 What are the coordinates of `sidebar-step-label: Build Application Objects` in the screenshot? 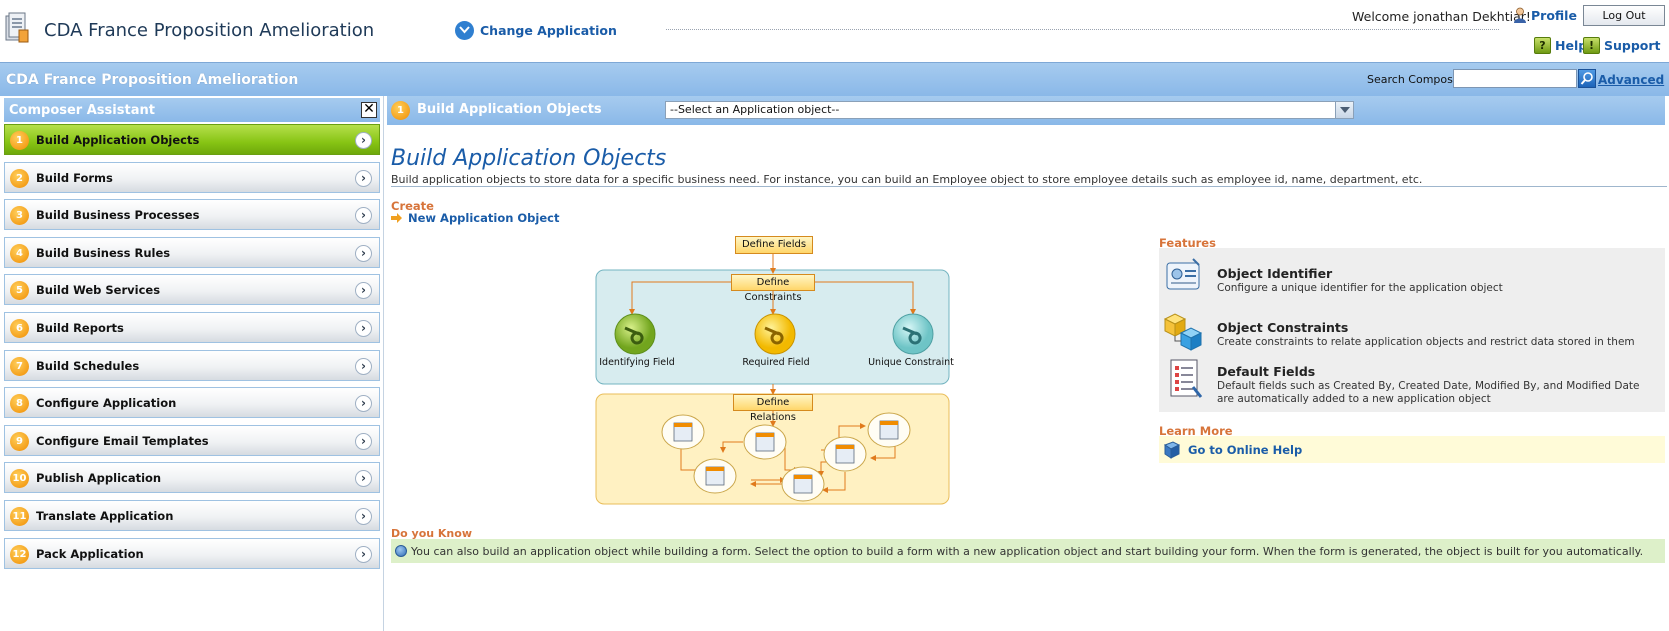 It's located at (118, 140).